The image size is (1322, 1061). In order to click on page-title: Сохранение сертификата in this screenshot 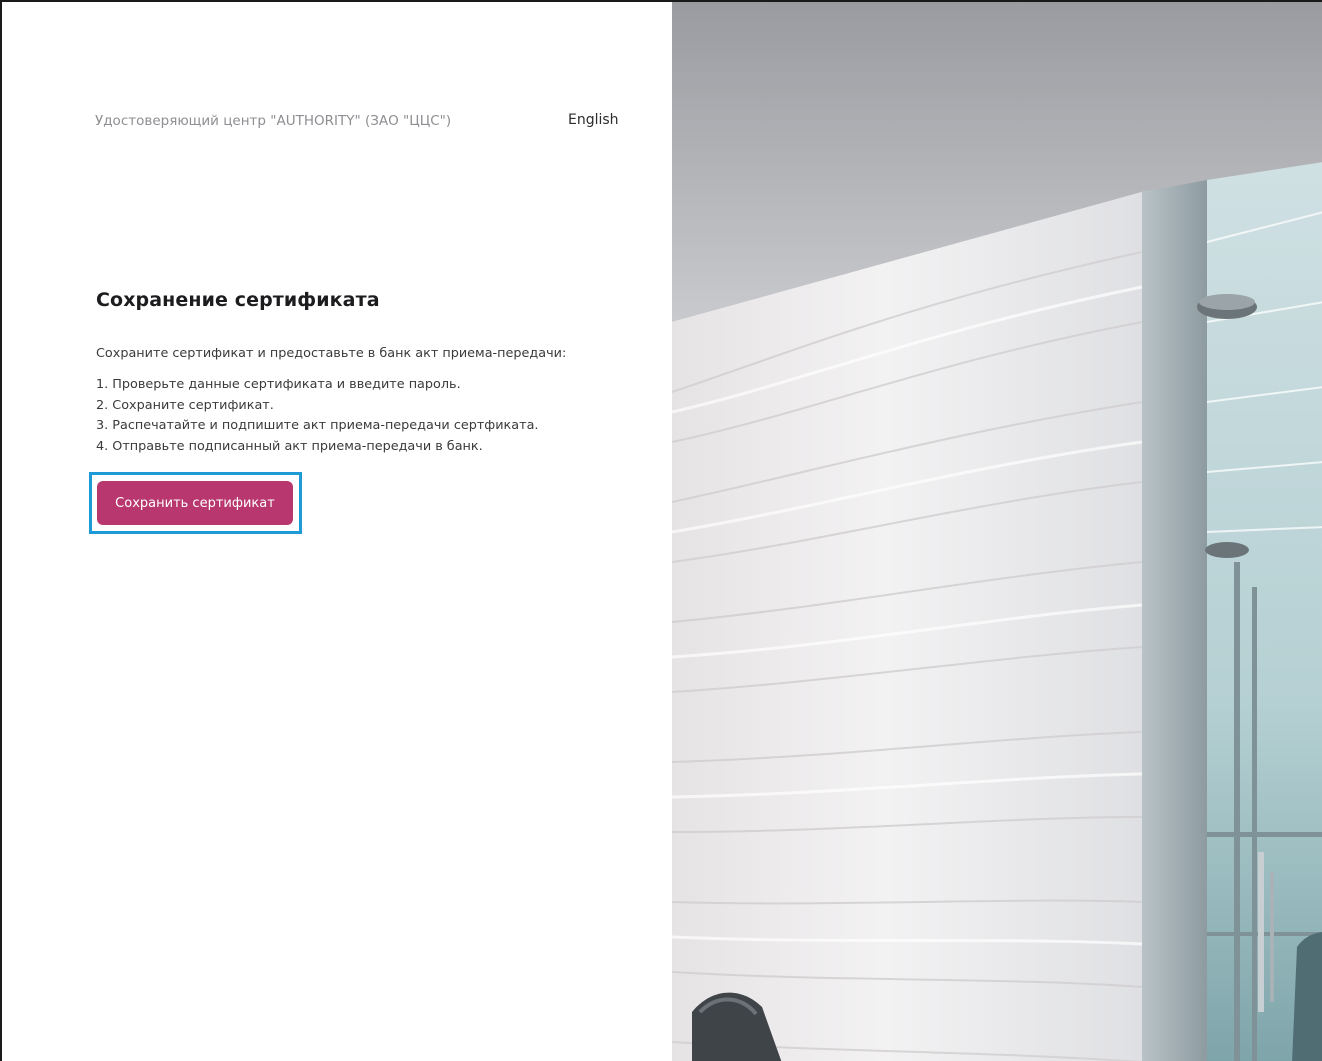, I will do `click(238, 300)`.